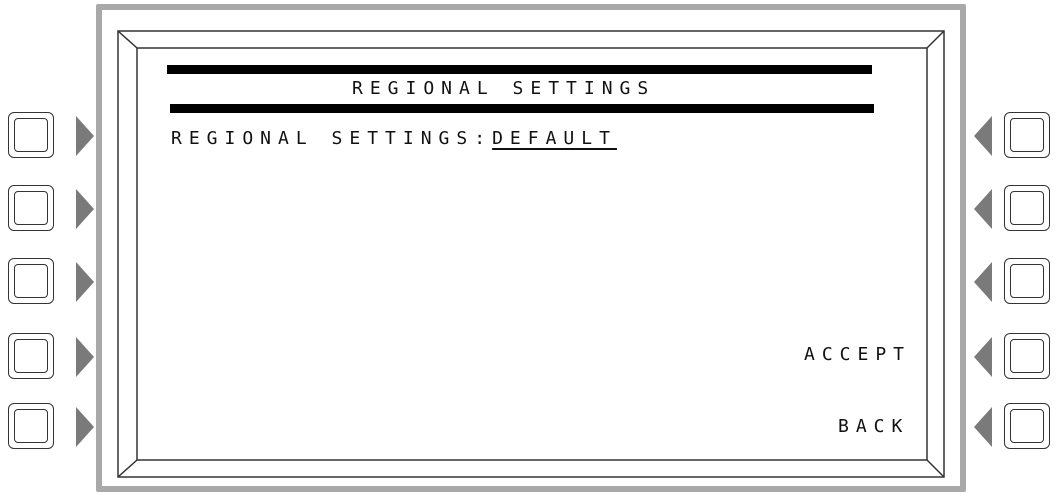  I want to click on regional-settings-label: REGIONAL SETTINGS:, so click(332, 138).